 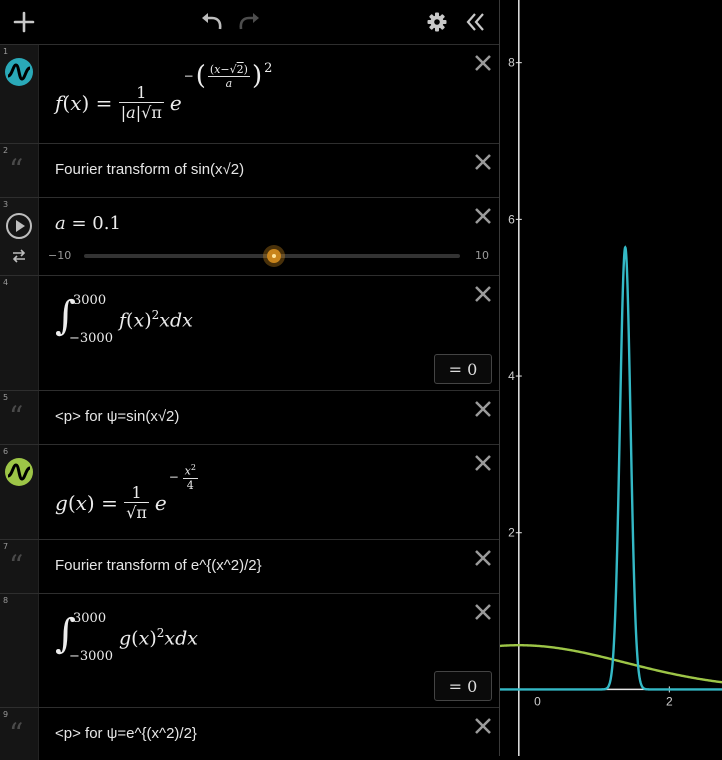 What do you see at coordinates (19, 333) in the screenshot?
I see `gutter: 4` at bounding box center [19, 333].